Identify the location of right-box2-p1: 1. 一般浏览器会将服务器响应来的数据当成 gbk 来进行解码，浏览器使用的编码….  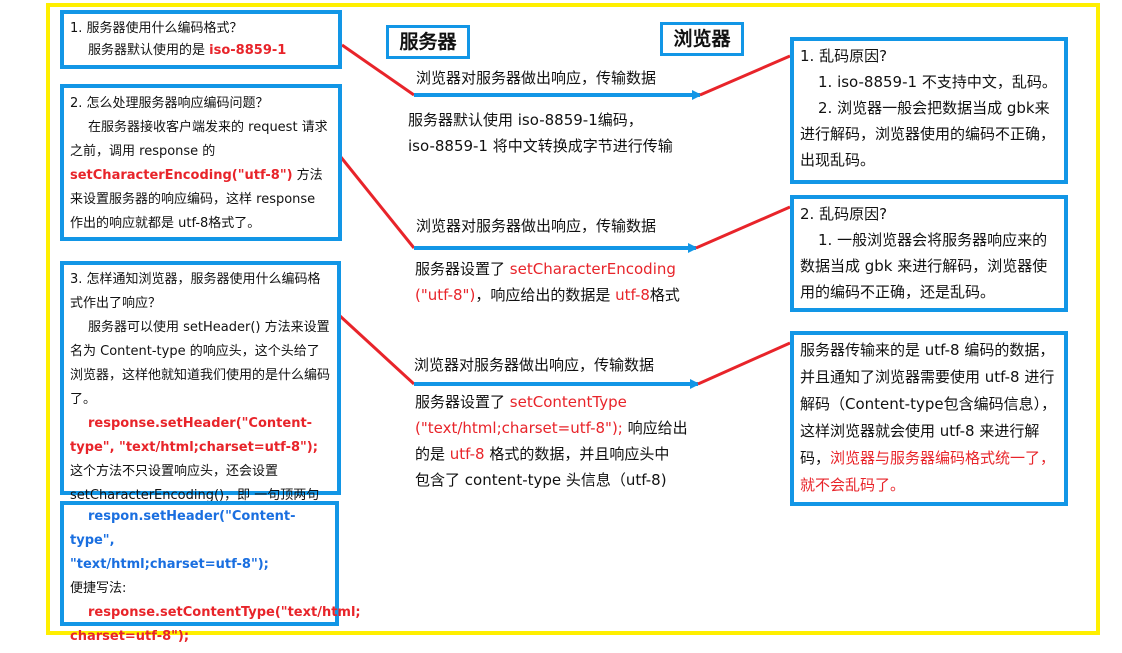
(924, 266).